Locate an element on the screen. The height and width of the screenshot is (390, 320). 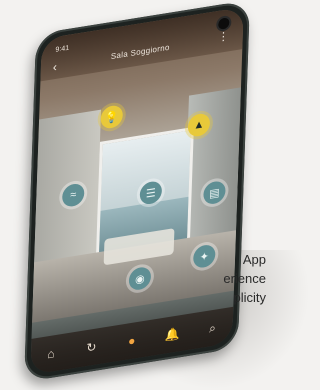
caption-line: erience is located at coordinates (244, 278).